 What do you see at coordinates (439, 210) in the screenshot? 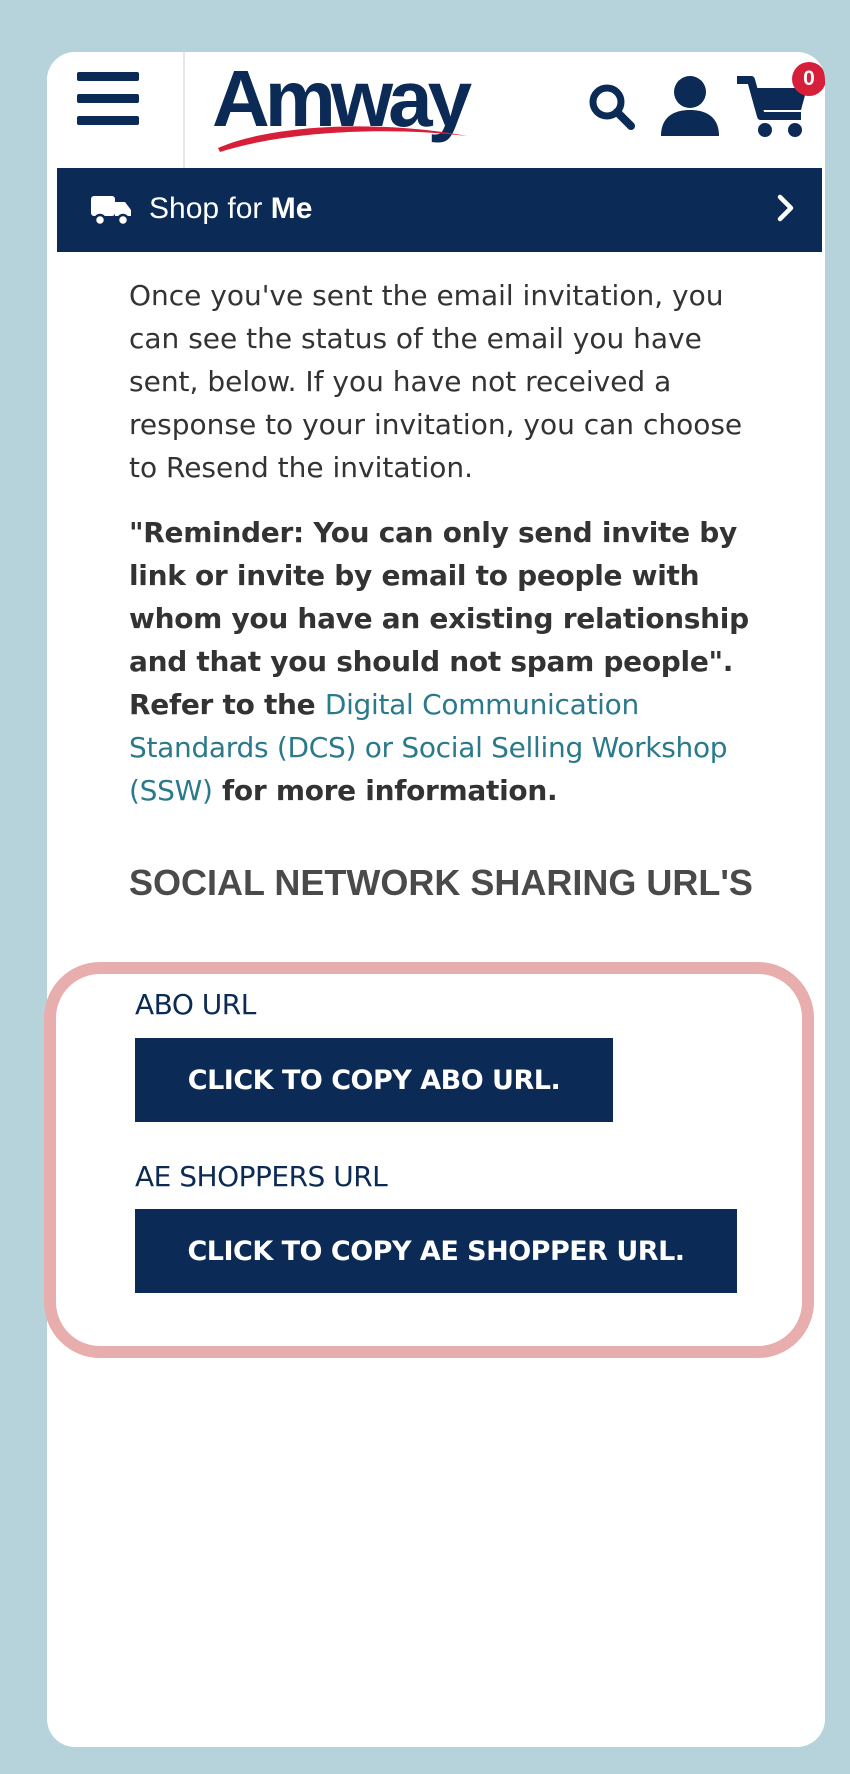
I see `shop-for-bar: Shop for Me` at bounding box center [439, 210].